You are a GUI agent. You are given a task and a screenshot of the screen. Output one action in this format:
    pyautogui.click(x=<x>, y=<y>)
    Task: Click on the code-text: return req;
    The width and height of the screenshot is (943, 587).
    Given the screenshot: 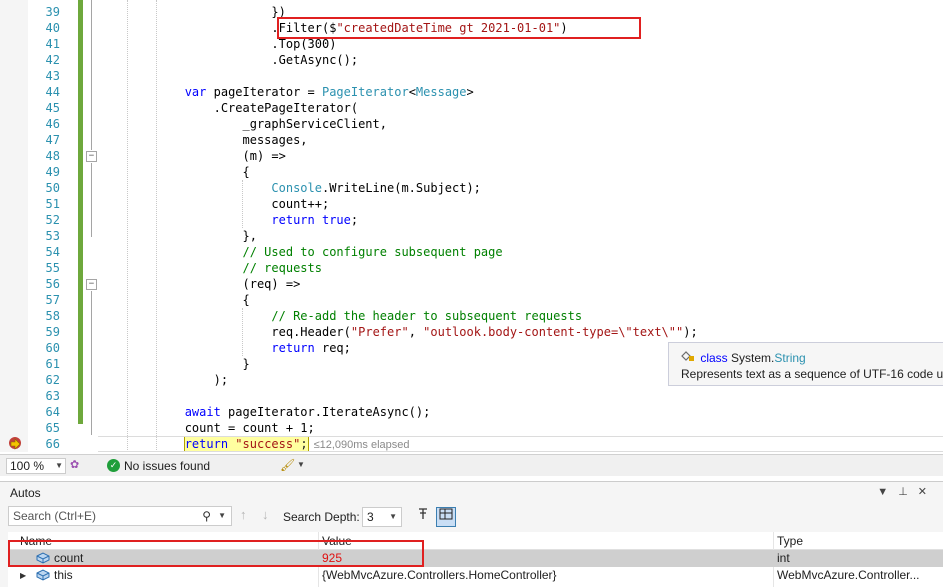 What is the action you would take?
    pyautogui.click(x=224, y=348)
    